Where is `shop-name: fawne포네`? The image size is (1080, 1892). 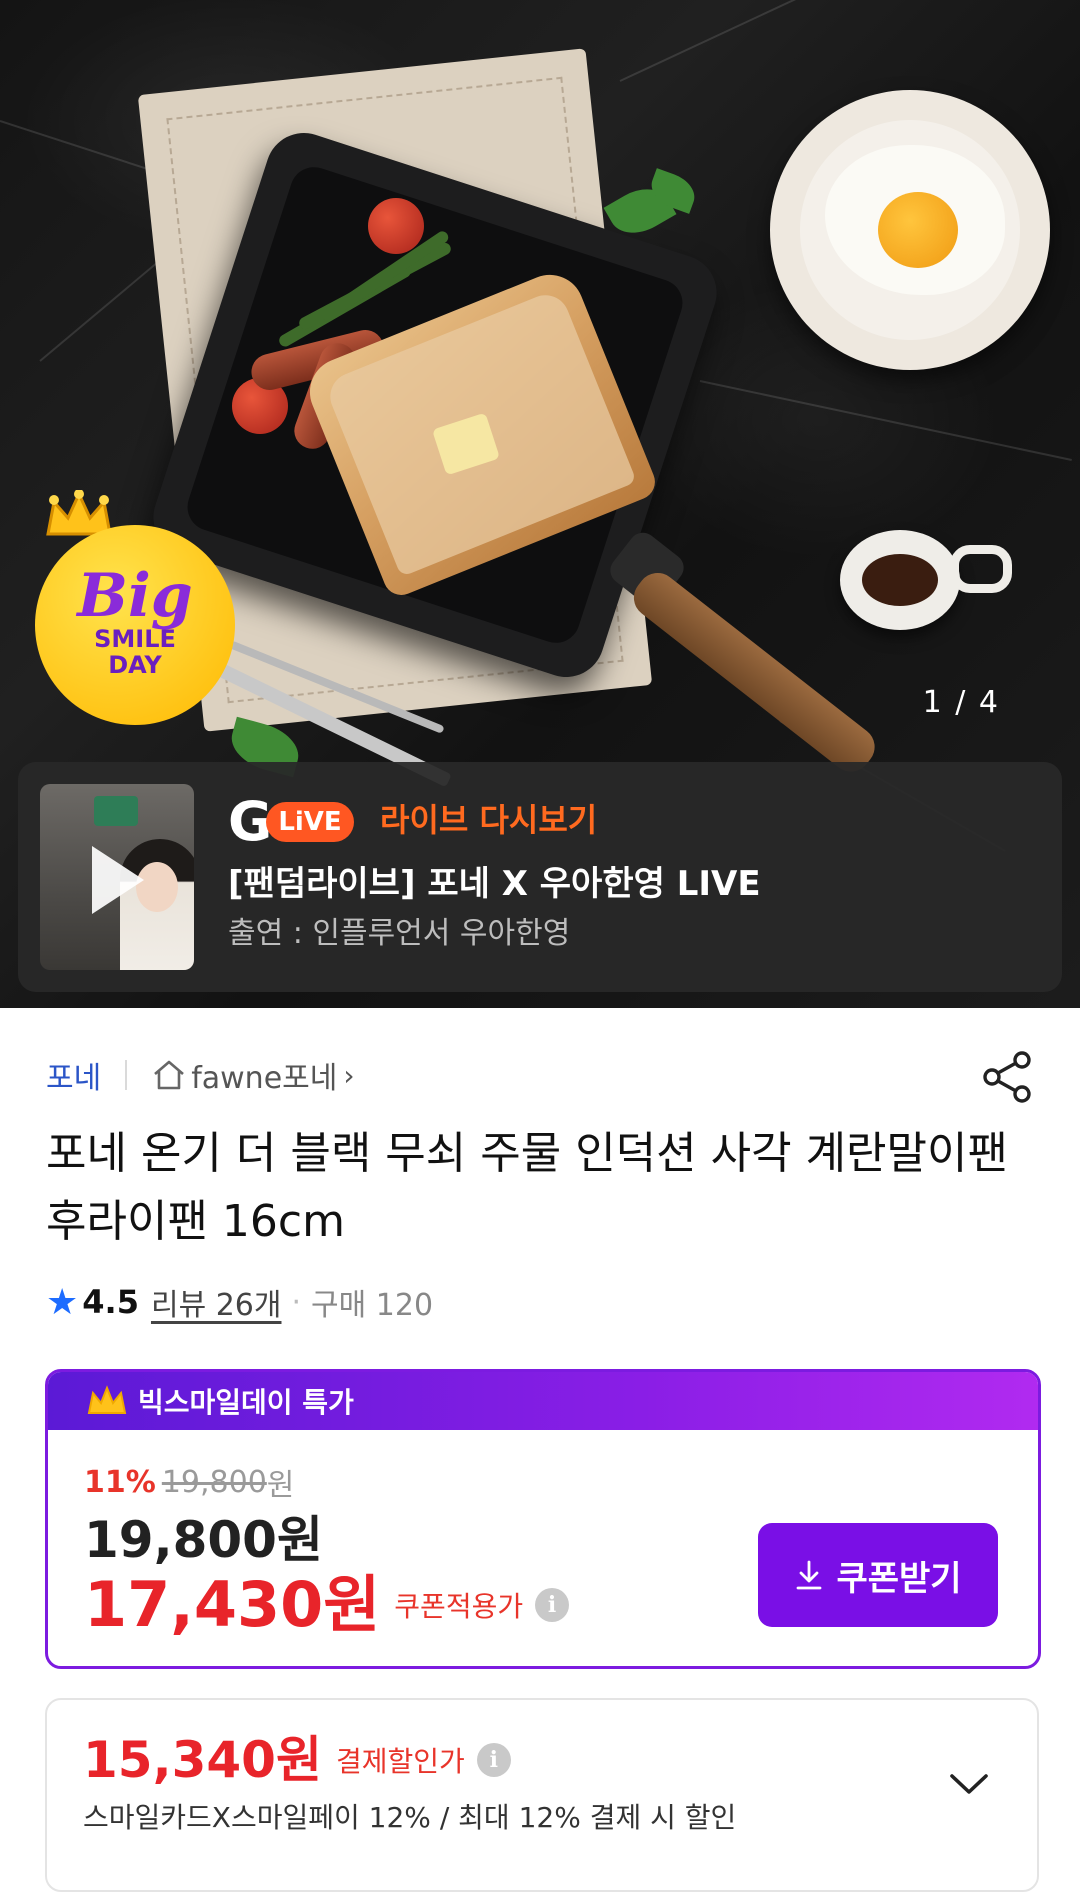 shop-name: fawne포네 is located at coordinates (264, 1078).